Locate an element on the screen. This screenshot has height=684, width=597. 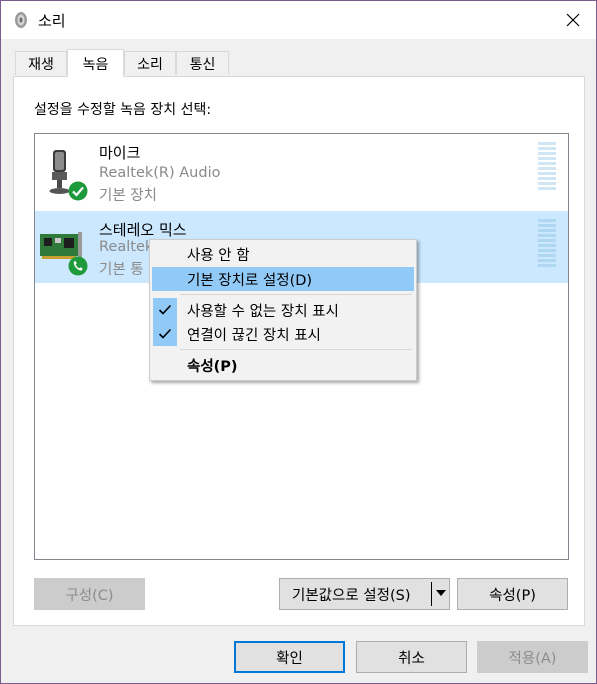
menu-item-show-disabled-devices: 사용할 수 없는 장치 표시 is located at coordinates (283, 310).